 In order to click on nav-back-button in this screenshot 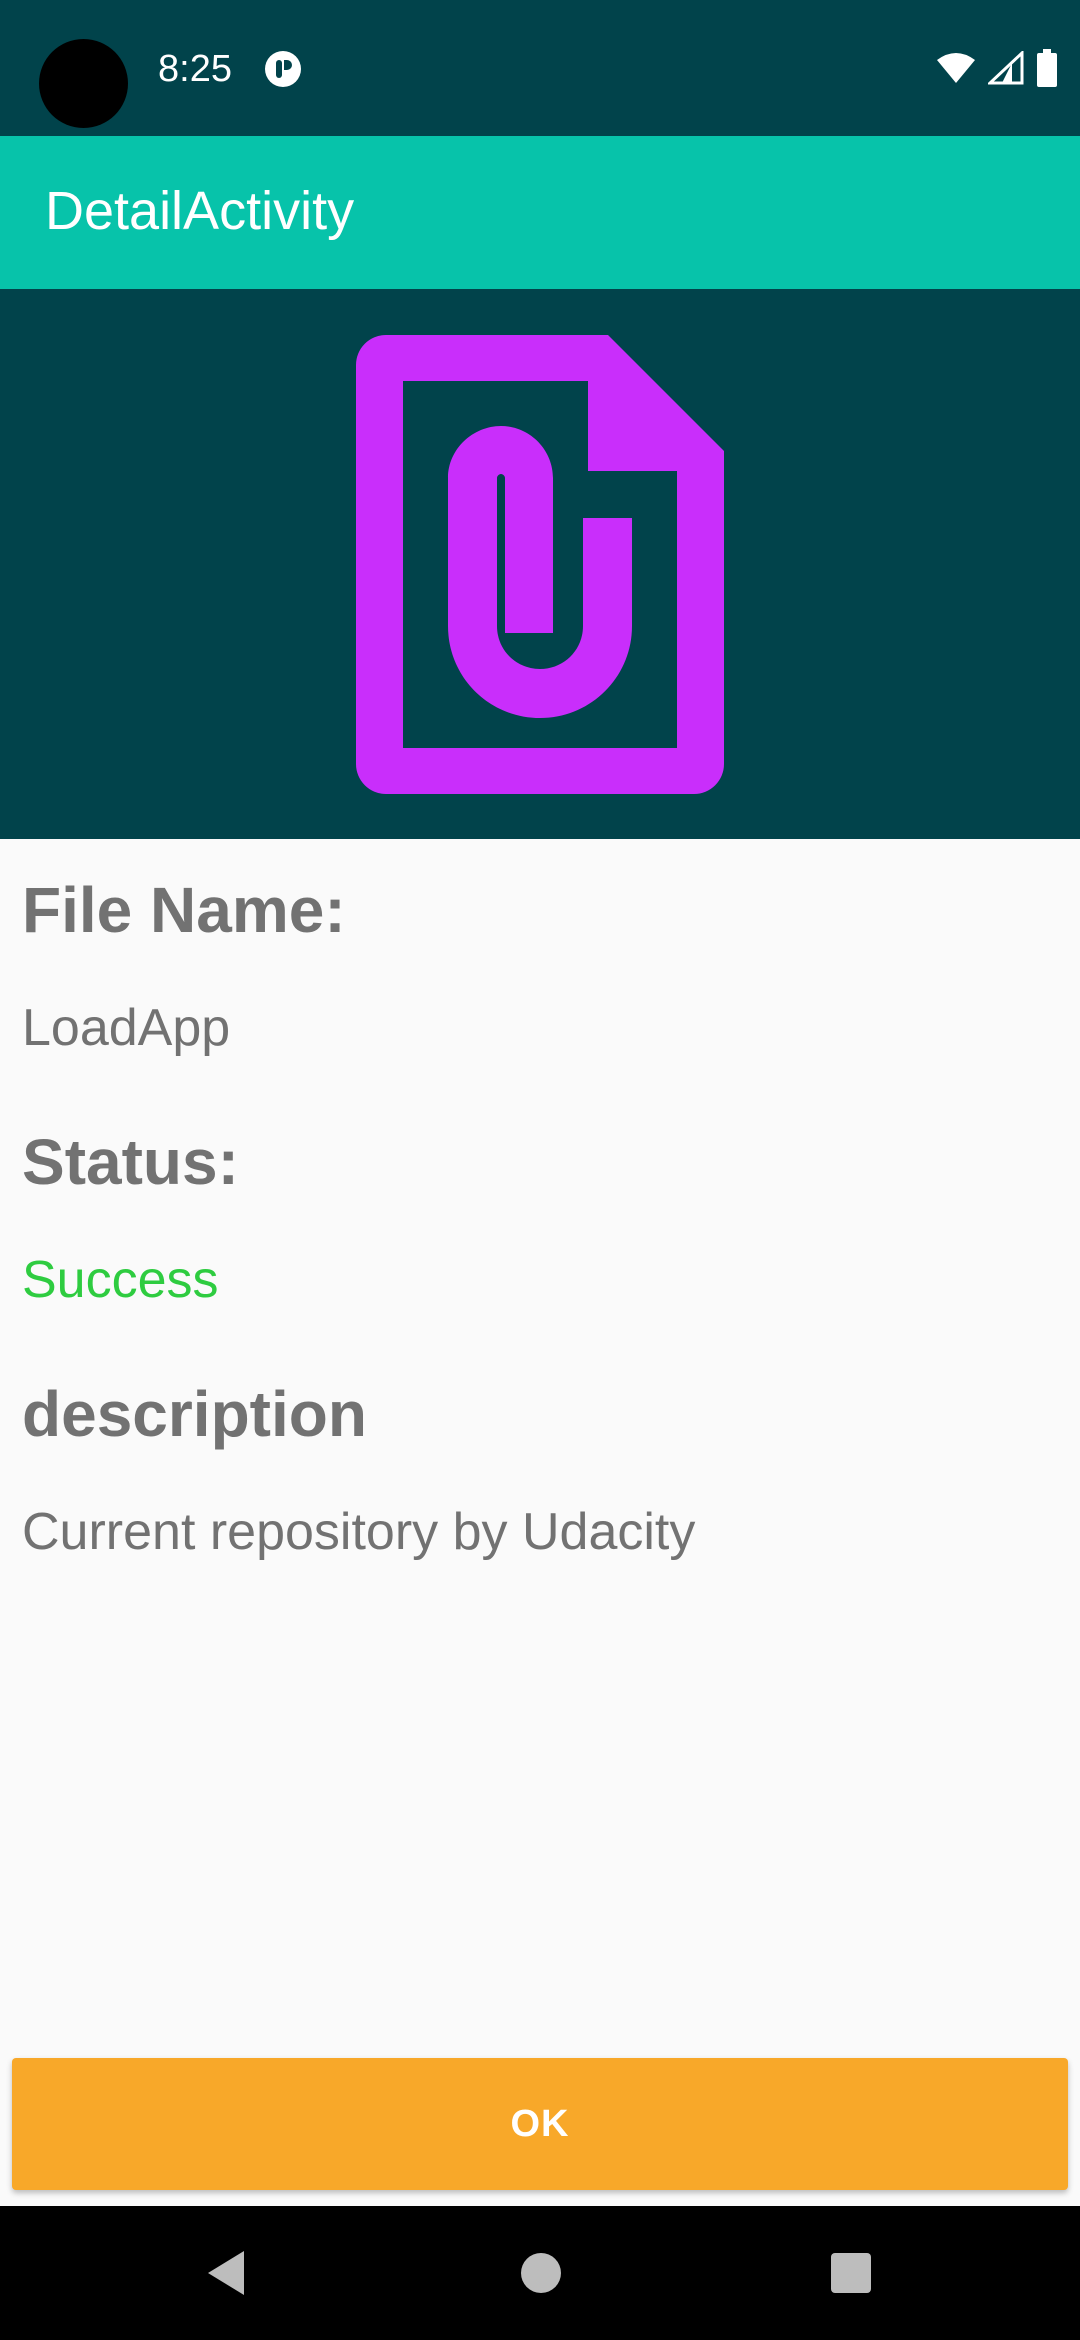, I will do `click(226, 2273)`.